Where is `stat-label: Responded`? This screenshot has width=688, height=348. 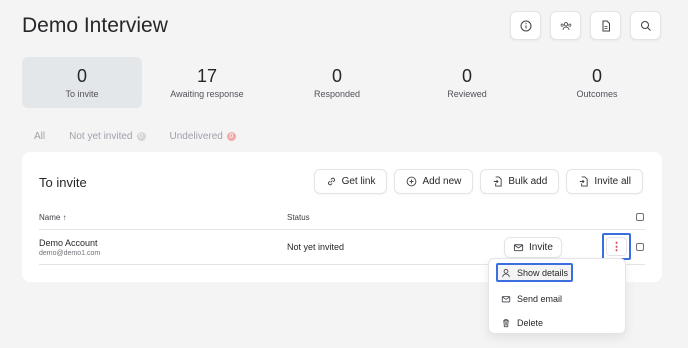
stat-label: Responded is located at coordinates (337, 94).